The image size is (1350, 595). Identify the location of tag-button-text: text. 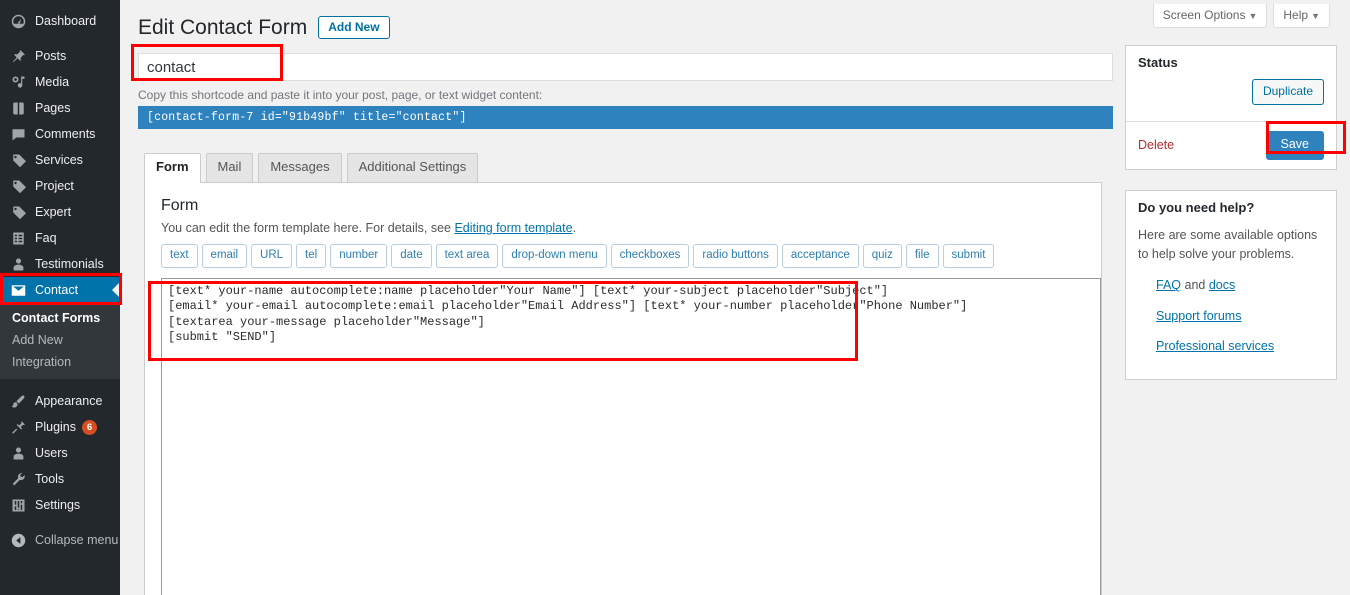
(179, 256).